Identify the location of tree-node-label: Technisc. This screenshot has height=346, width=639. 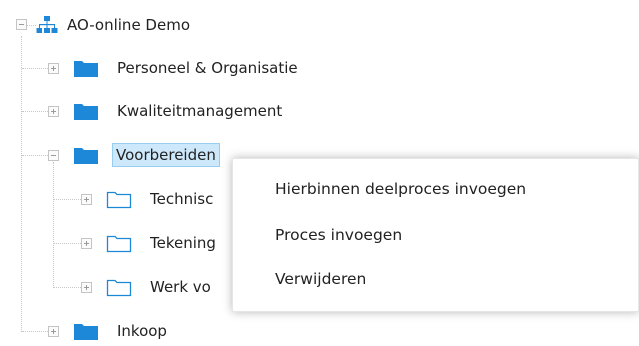
(181, 199).